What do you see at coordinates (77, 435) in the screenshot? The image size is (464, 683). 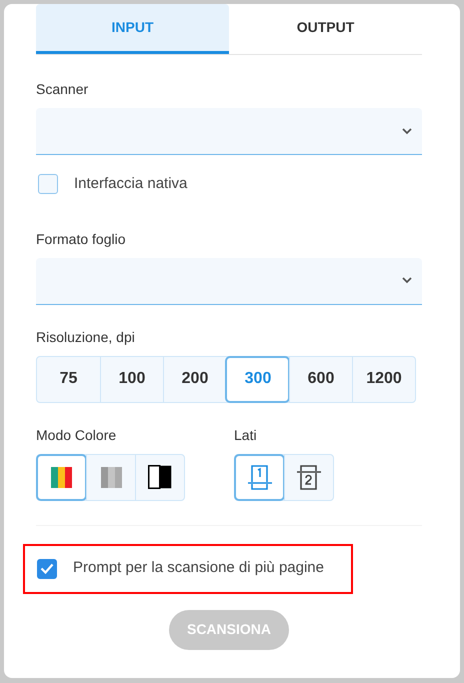 I see `field-label: Modo Colore` at bounding box center [77, 435].